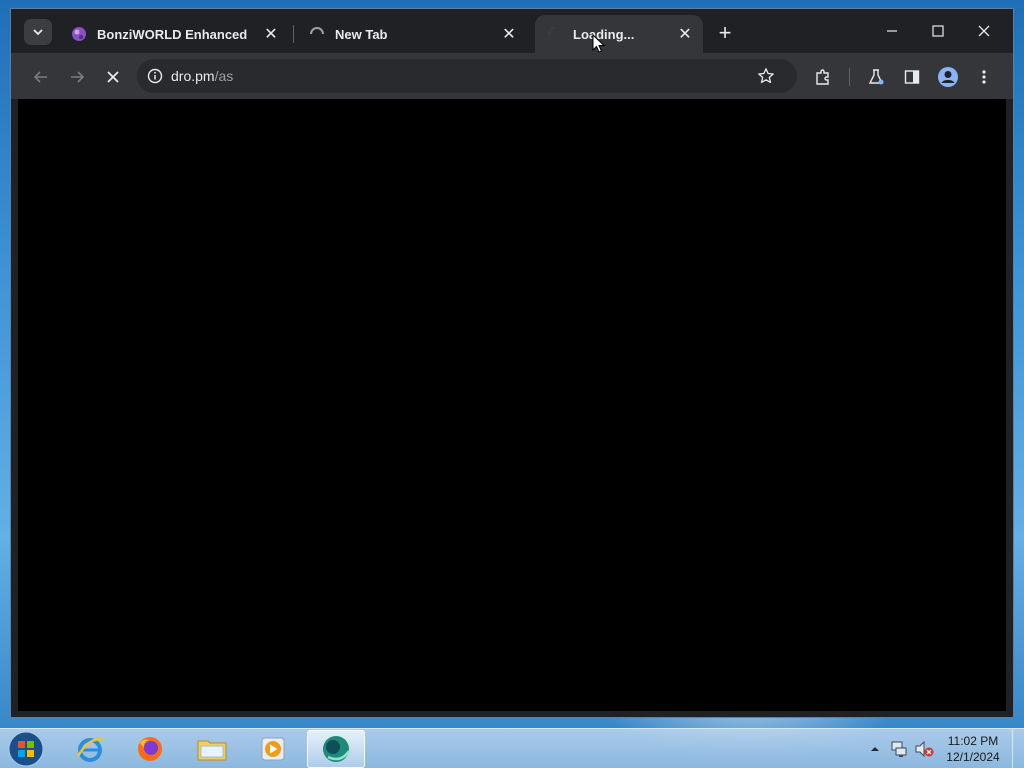 The image size is (1024, 768). I want to click on mouse-cursor-icon, so click(599, 43).